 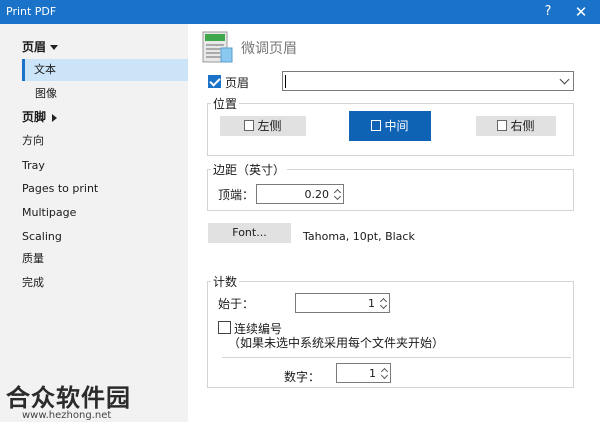 I want to click on title-bar: Print PDF ? ✕, so click(x=300, y=12).